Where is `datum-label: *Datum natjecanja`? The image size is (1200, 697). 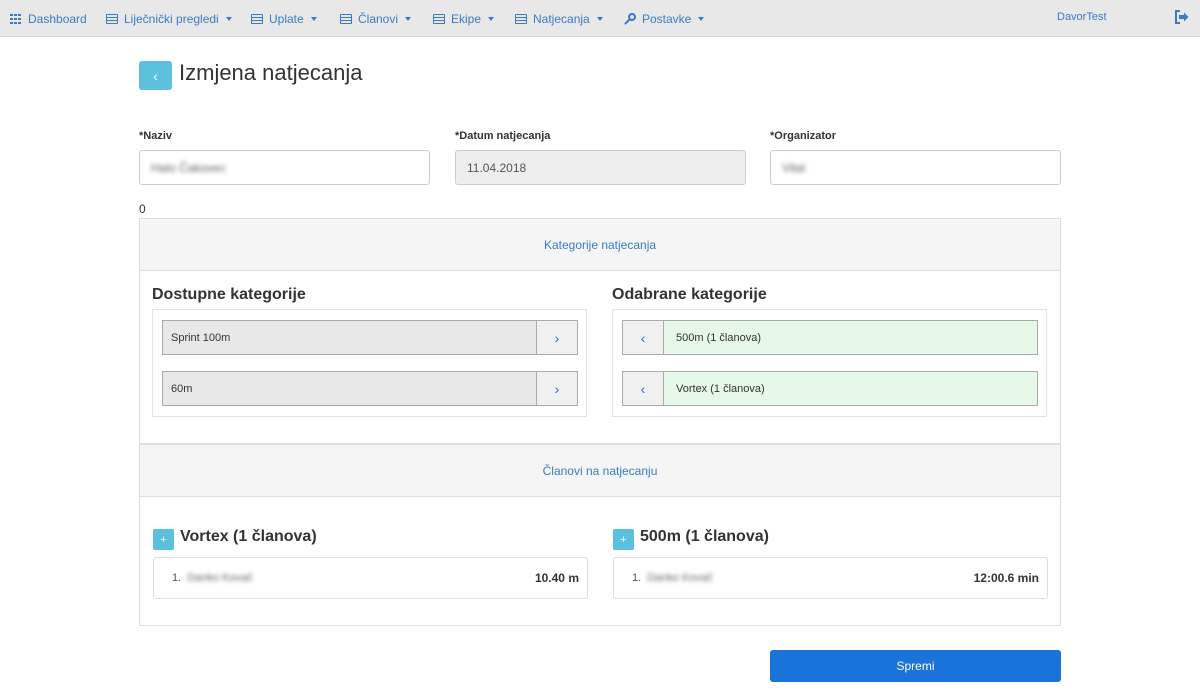
datum-label: *Datum natjecanja is located at coordinates (503, 136).